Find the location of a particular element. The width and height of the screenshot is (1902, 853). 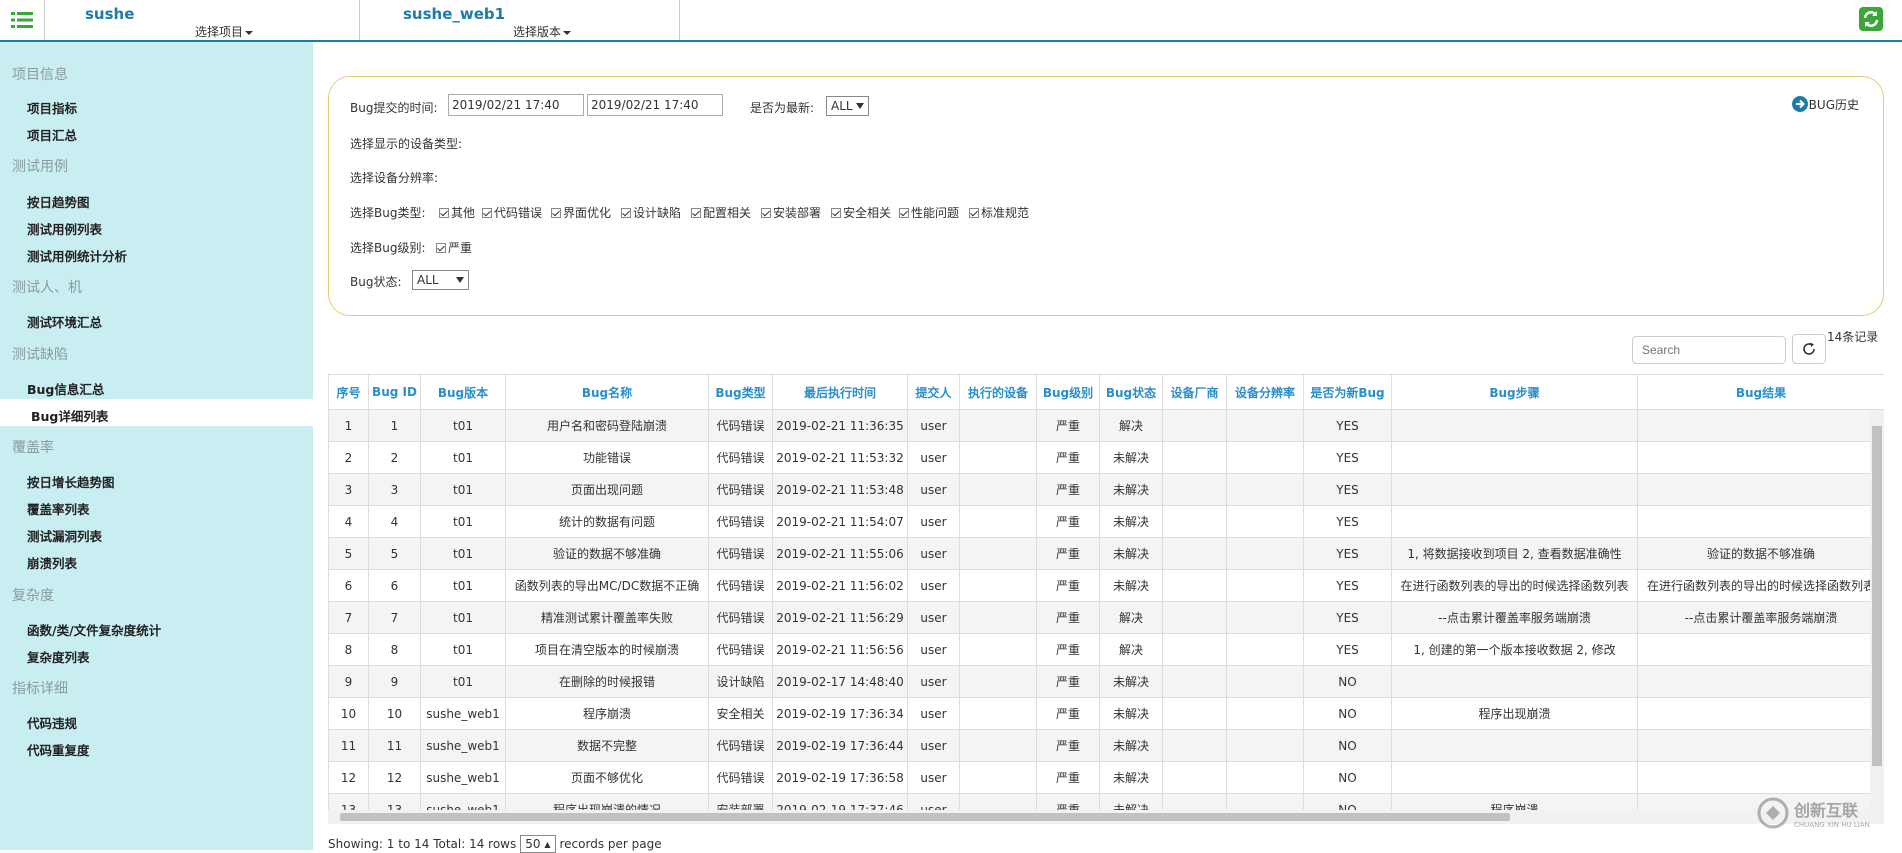

table-cell: 代码错误 is located at coordinates (740, 745).